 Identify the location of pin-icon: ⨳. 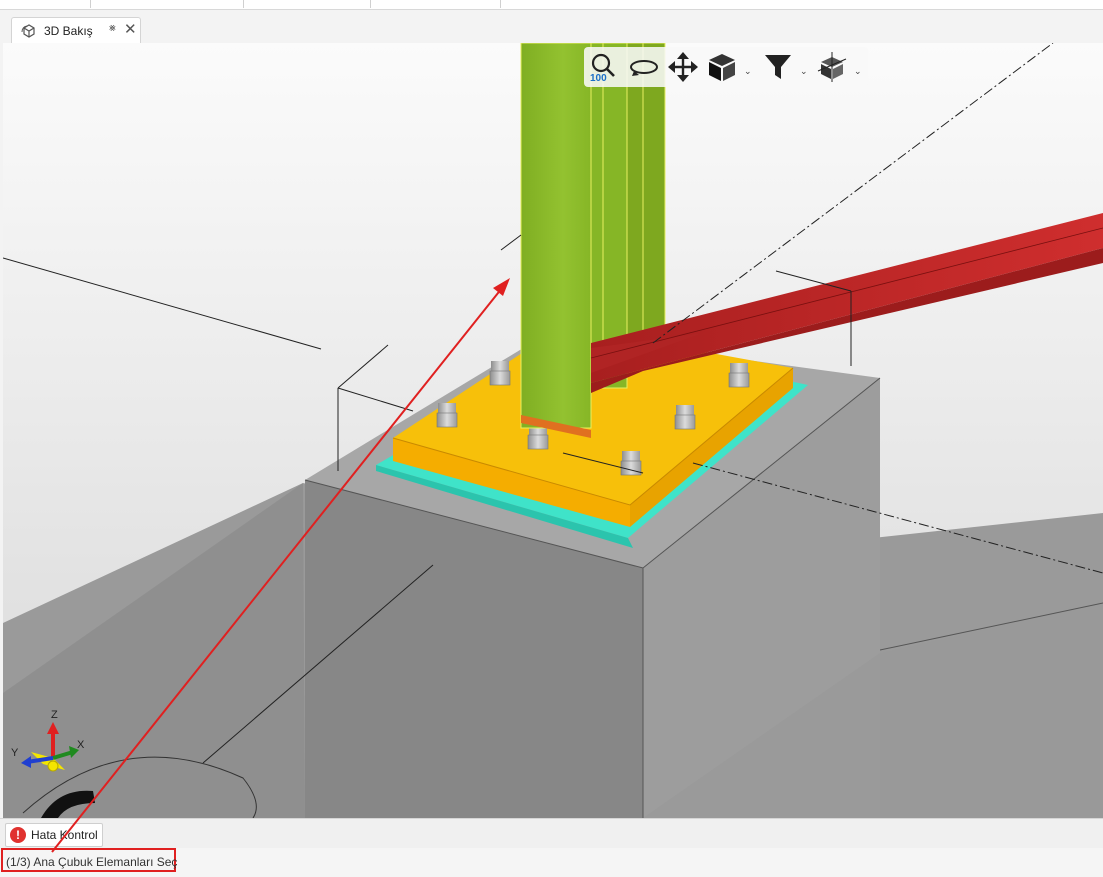
(112, 28).